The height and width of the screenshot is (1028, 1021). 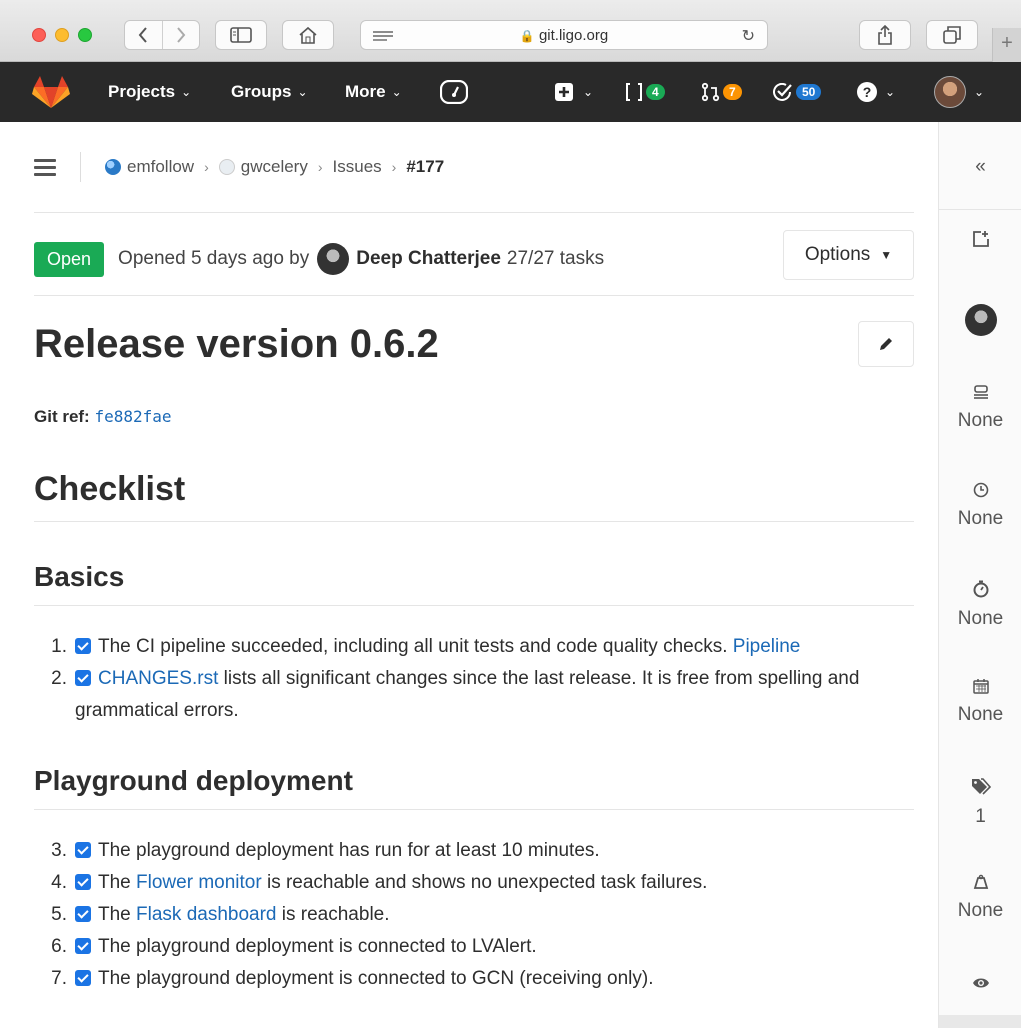 I want to click on assignee, so click(x=980, y=320).